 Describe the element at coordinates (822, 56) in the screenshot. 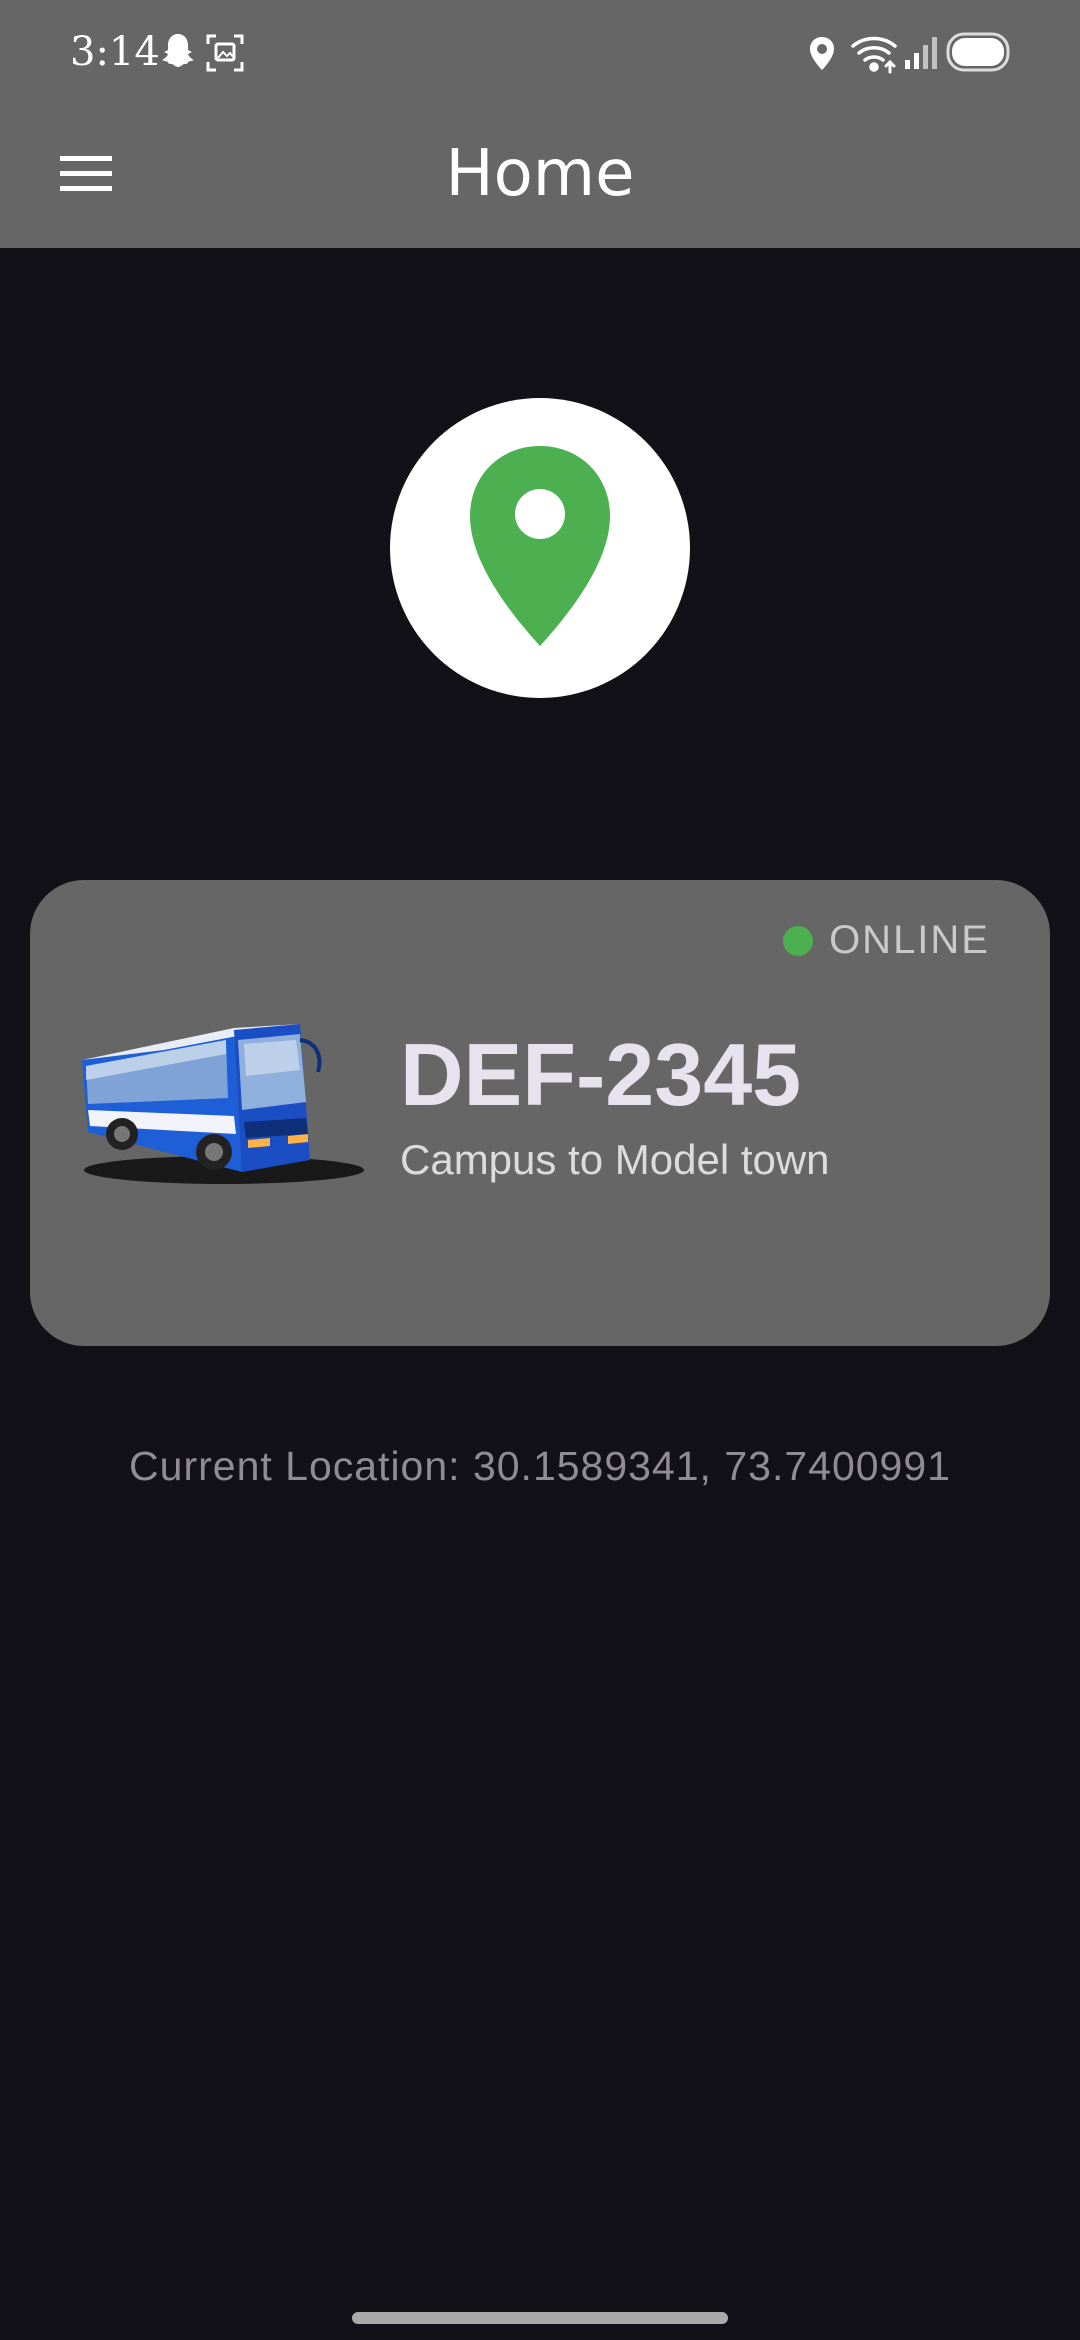

I see `location-icon` at that location.